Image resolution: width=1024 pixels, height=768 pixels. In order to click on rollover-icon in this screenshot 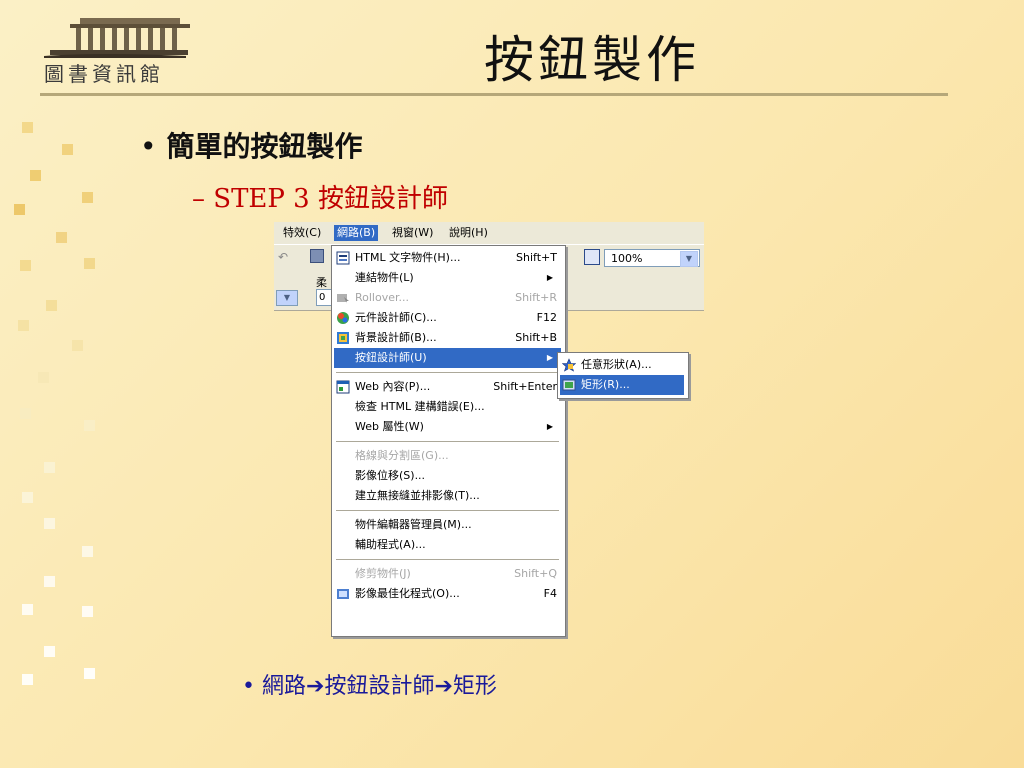, I will do `click(343, 299)`.